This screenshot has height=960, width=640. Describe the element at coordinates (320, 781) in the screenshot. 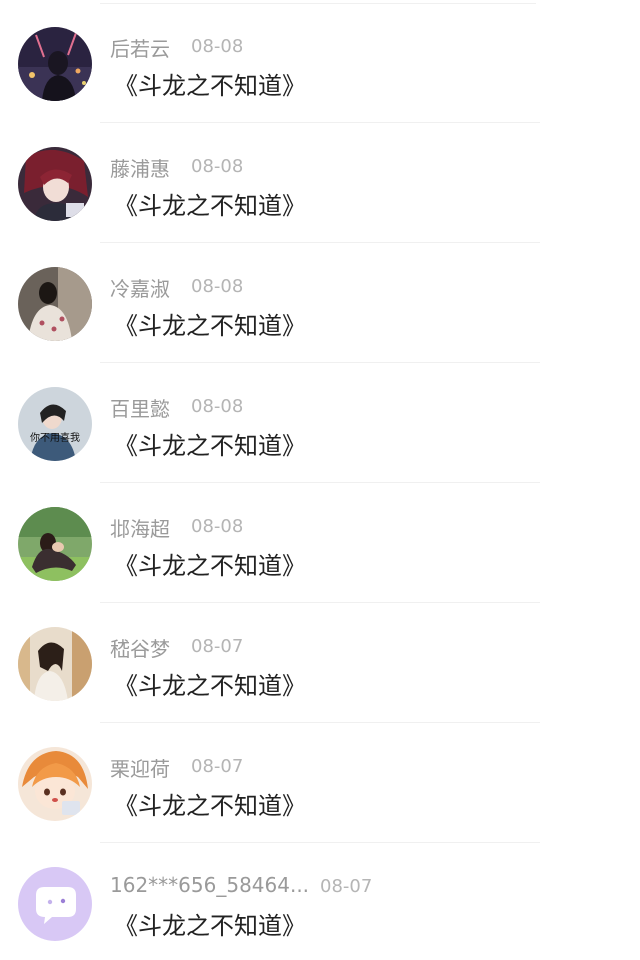

I see `comment-item: 栗迎荷 08-07 《斗龙之不知道》` at that location.